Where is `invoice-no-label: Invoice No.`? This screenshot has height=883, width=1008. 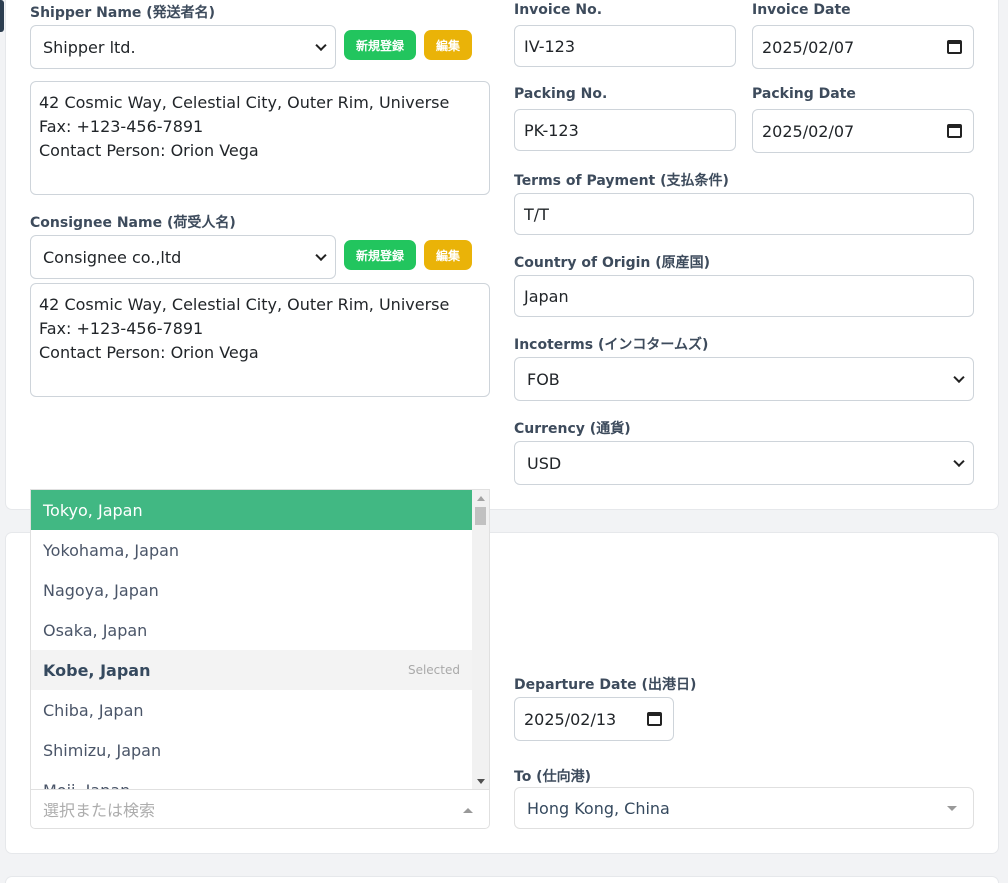 invoice-no-label: Invoice No. is located at coordinates (558, 10).